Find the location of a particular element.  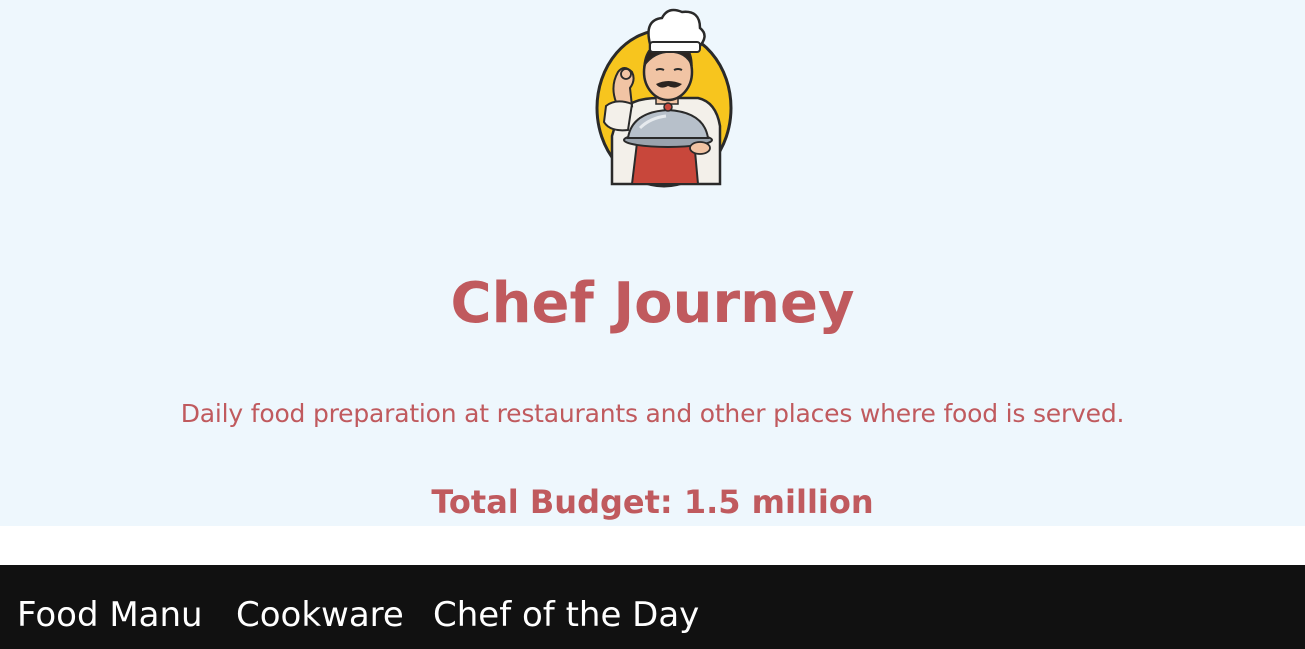

nav-item-chef-of-the-day: Chef of the Day is located at coordinates (566, 615).